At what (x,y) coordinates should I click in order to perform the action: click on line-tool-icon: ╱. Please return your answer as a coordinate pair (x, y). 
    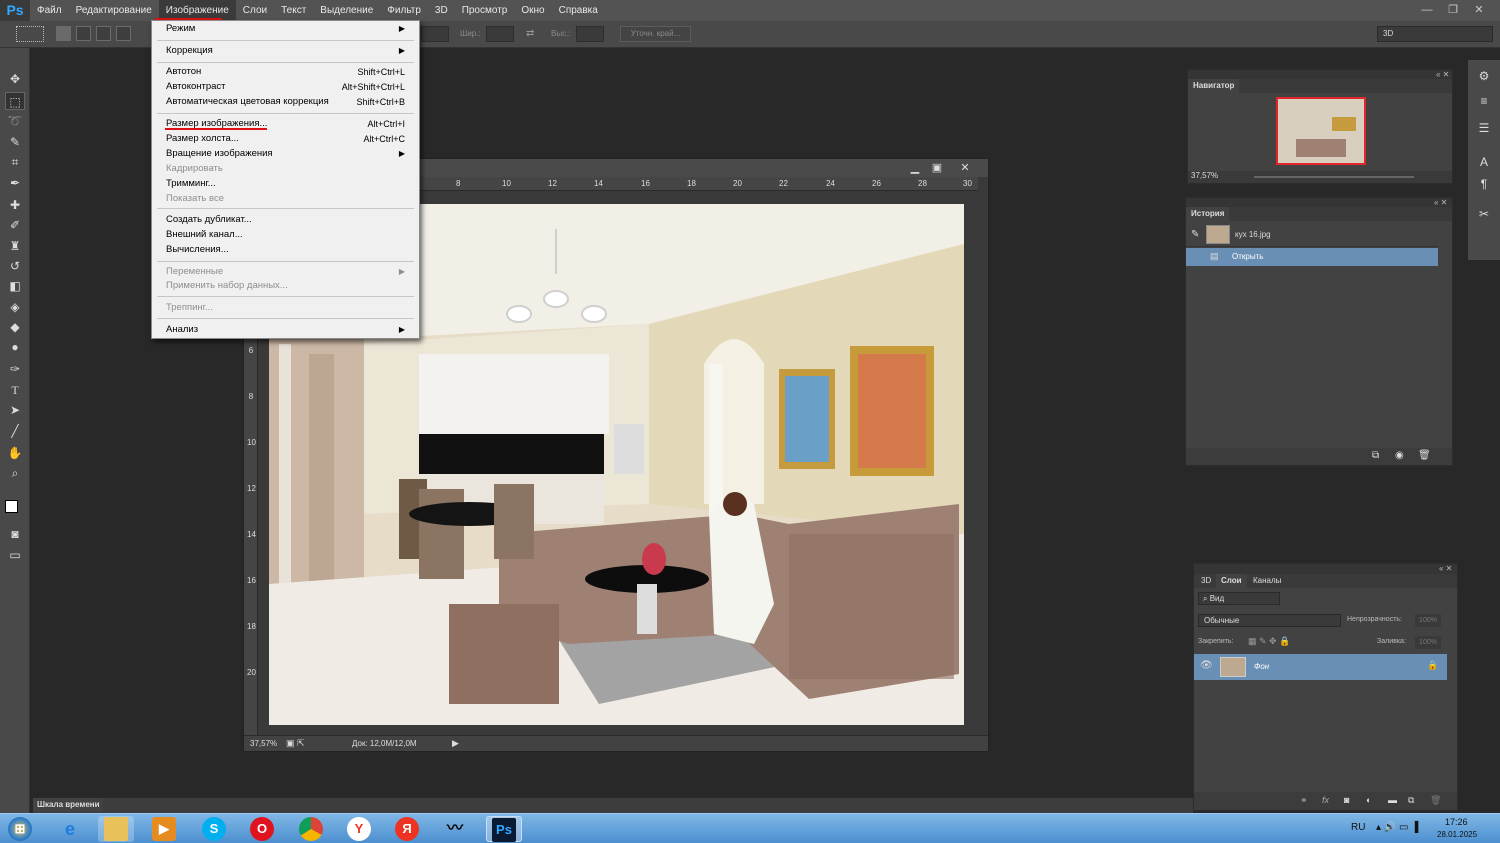
    Looking at the image, I should click on (15, 431).